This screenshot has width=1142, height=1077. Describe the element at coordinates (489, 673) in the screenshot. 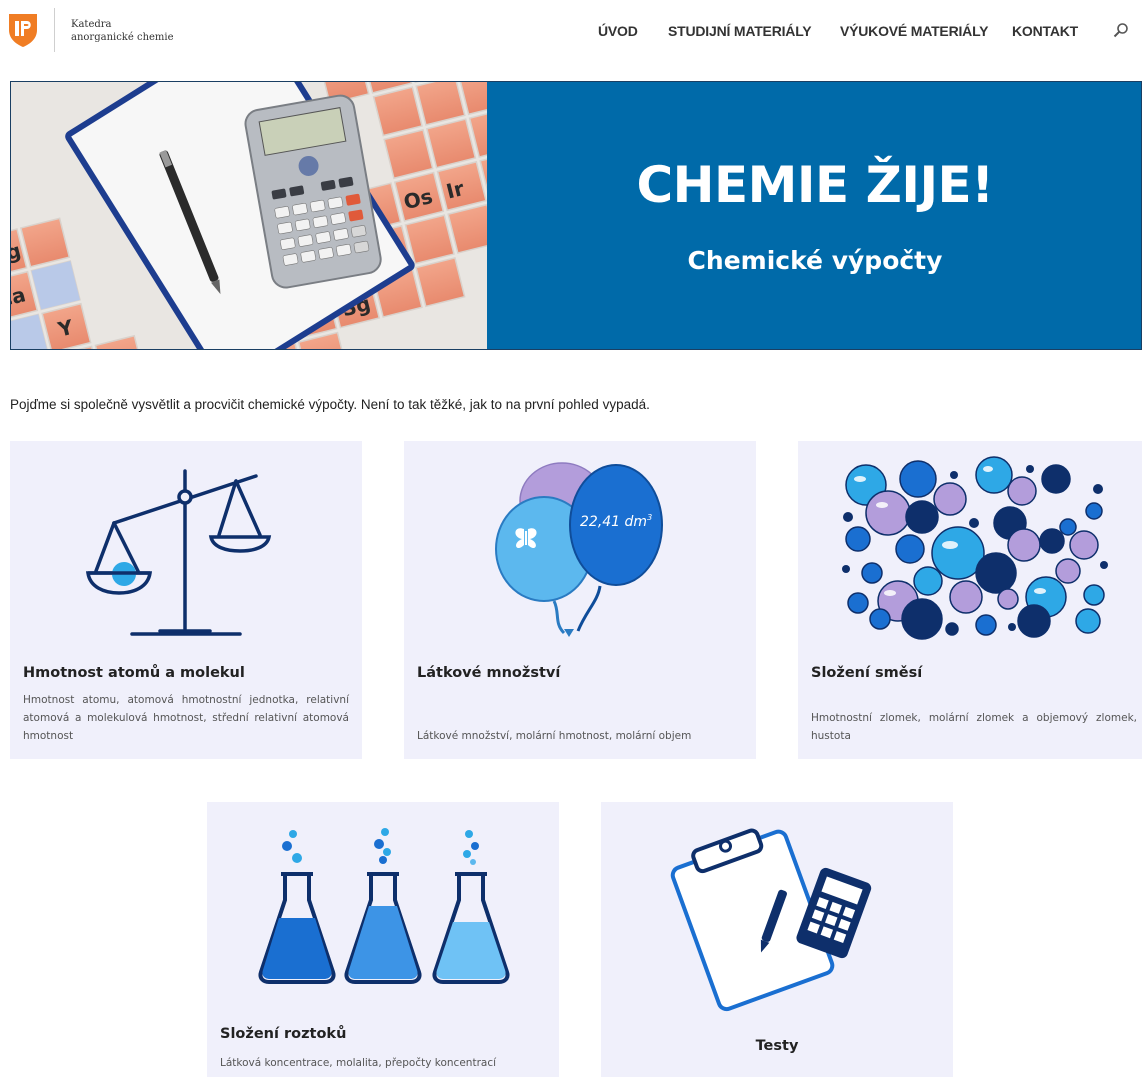

I see `card-title: Látkové množství` at that location.